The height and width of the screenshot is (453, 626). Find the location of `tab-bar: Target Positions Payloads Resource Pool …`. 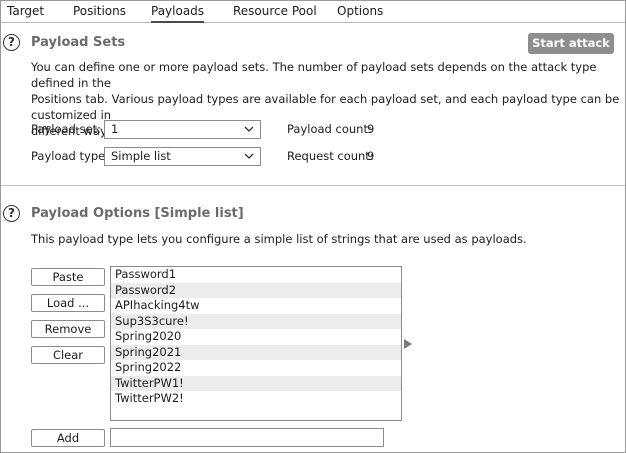

tab-bar: Target Positions Payloads Resource Pool … is located at coordinates (313, 12).